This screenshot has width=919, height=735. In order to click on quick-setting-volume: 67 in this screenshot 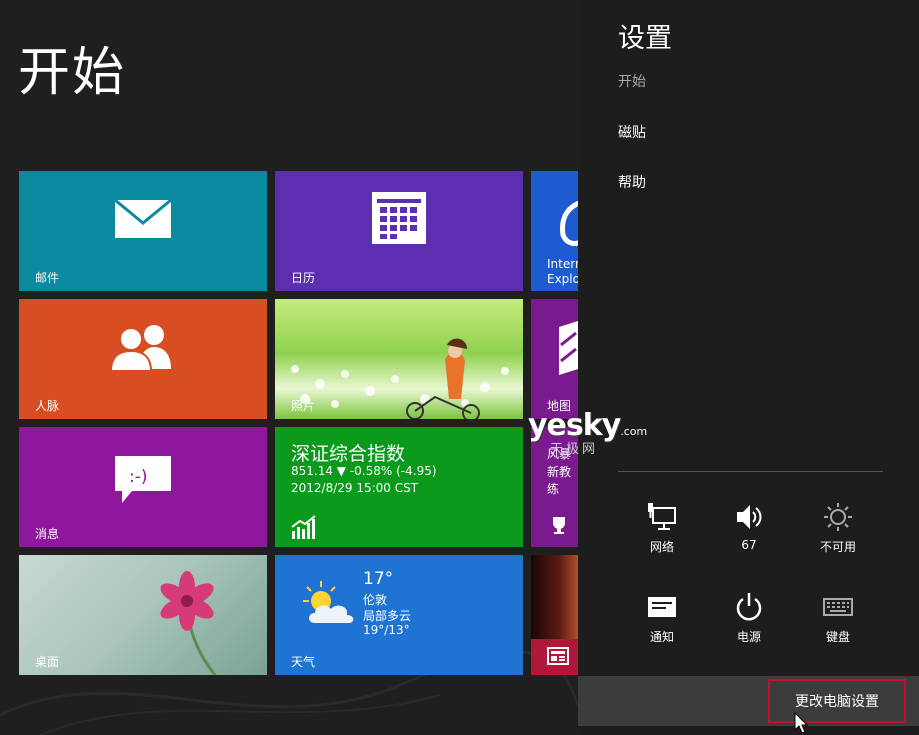, I will do `click(749, 537)`.